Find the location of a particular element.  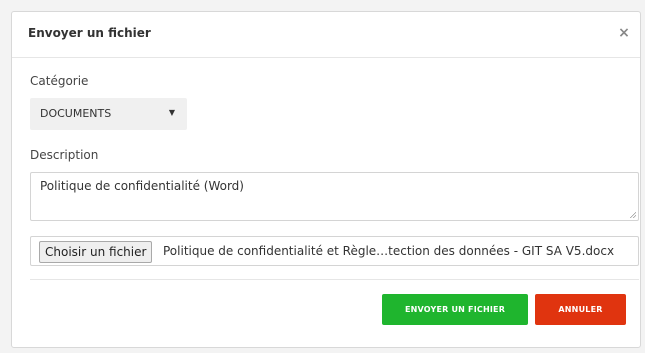

cancel-button: ANNULER is located at coordinates (580, 309).